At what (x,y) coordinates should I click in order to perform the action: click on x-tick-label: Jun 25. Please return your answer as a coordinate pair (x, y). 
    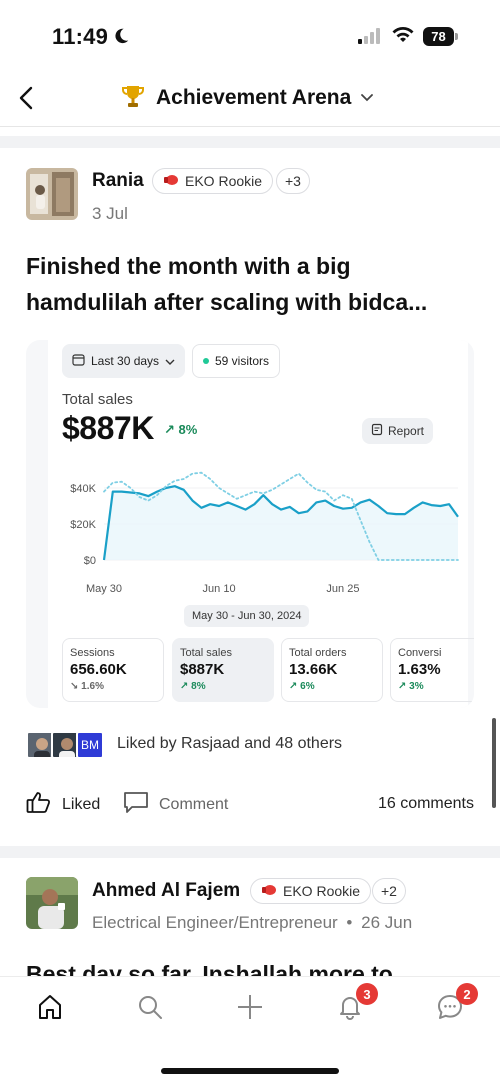
    Looking at the image, I should click on (342, 589).